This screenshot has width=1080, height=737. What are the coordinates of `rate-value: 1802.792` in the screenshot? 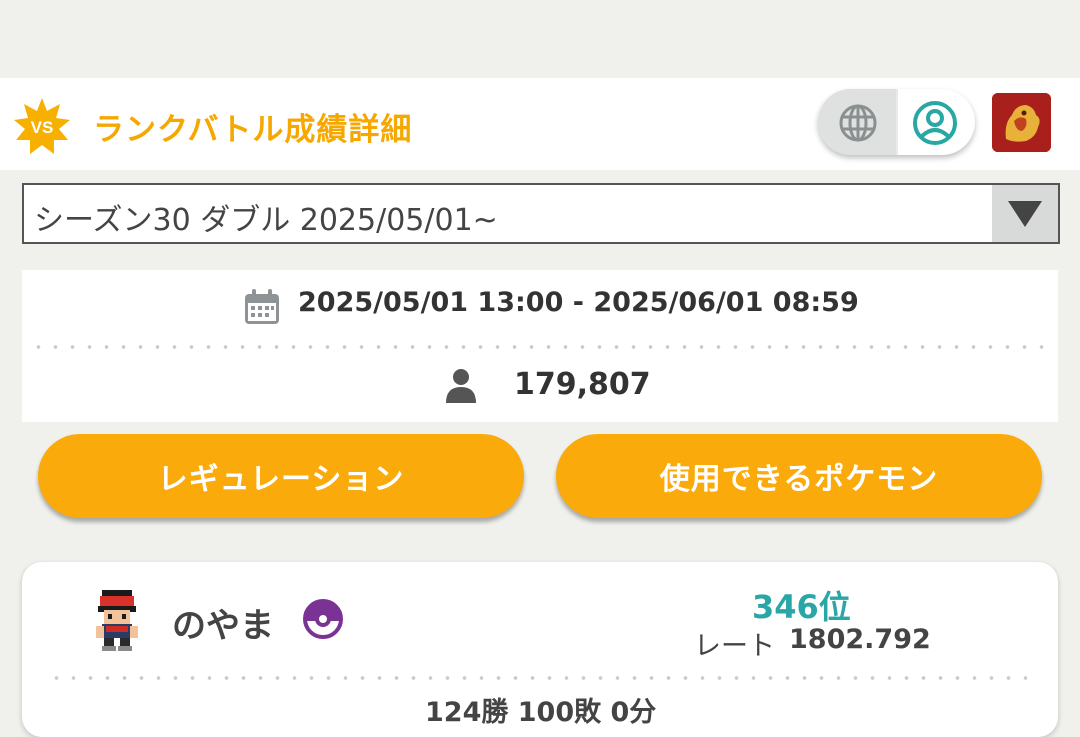 It's located at (860, 639).